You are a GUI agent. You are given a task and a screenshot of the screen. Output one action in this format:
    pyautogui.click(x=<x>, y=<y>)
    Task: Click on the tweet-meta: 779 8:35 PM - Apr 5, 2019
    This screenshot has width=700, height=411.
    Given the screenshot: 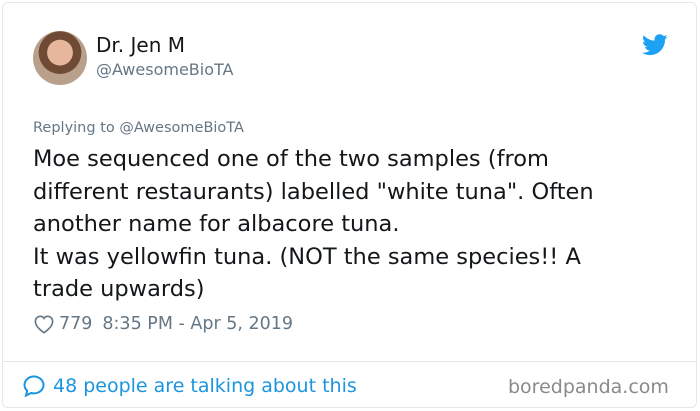 What is the action you would take?
    pyautogui.click(x=163, y=324)
    